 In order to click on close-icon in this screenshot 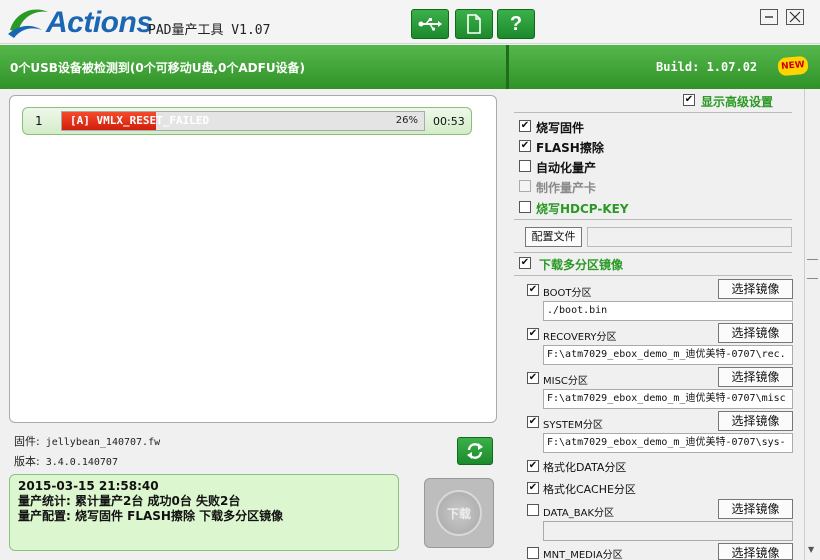, I will do `click(795, 17)`.